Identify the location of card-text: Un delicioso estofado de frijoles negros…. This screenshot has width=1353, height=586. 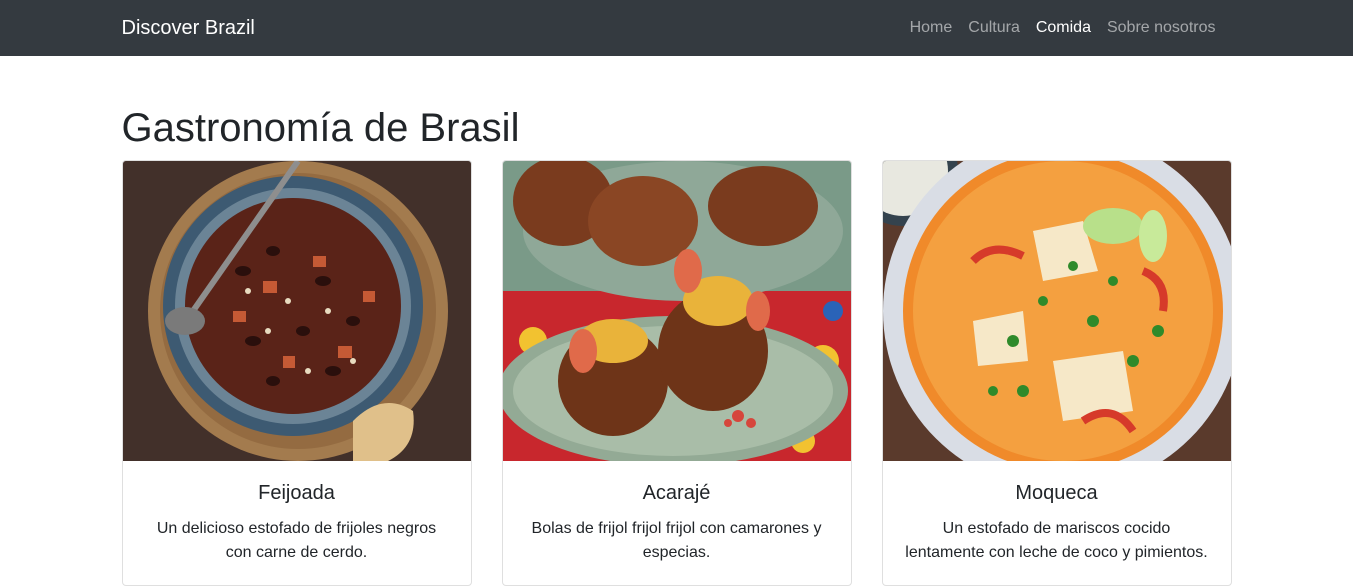
(296, 540).